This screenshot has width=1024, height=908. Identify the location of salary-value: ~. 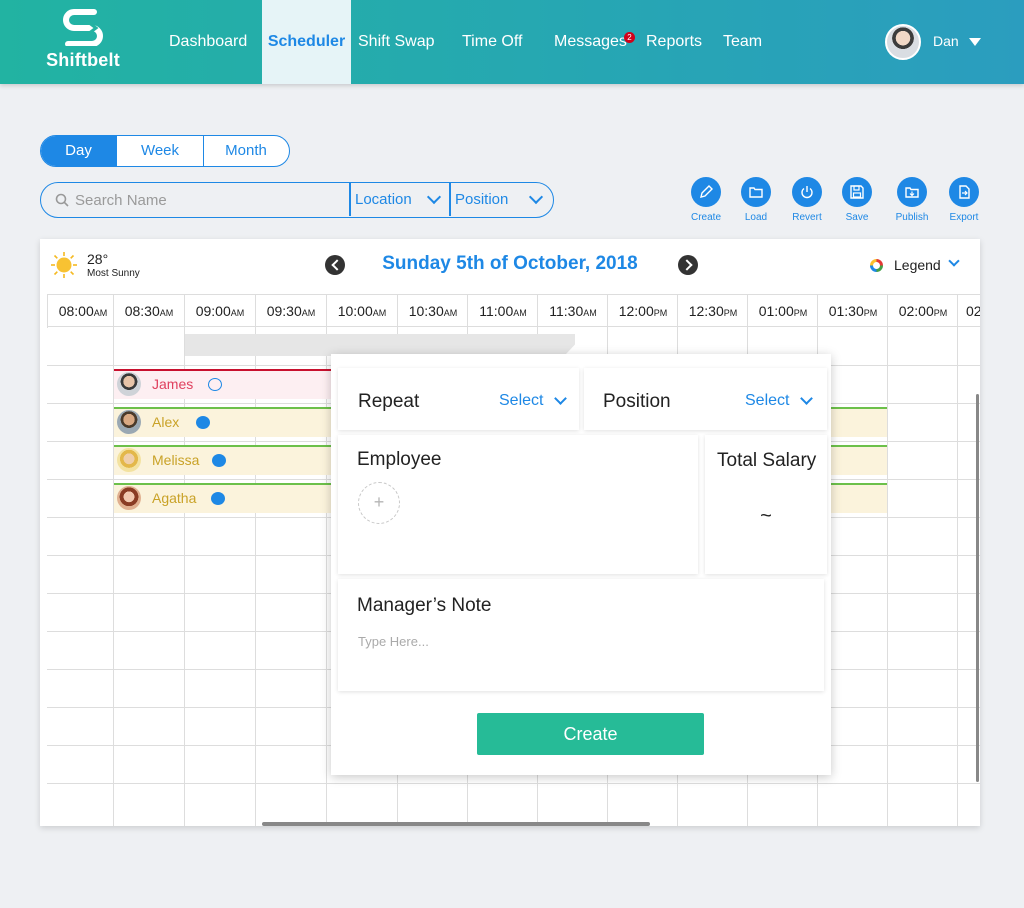
(766, 516).